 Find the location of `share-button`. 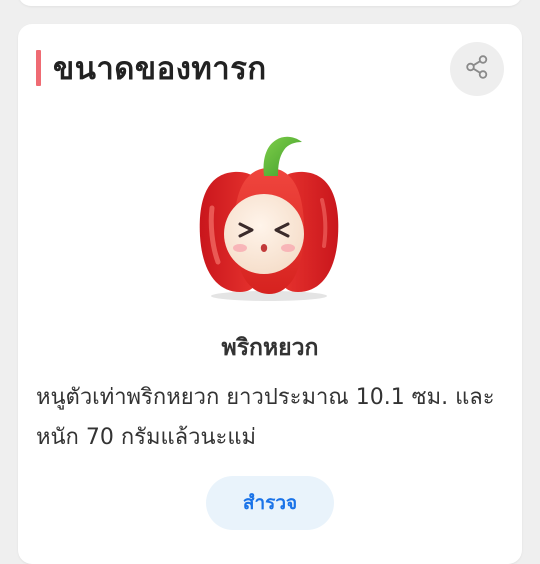

share-button is located at coordinates (477, 69).